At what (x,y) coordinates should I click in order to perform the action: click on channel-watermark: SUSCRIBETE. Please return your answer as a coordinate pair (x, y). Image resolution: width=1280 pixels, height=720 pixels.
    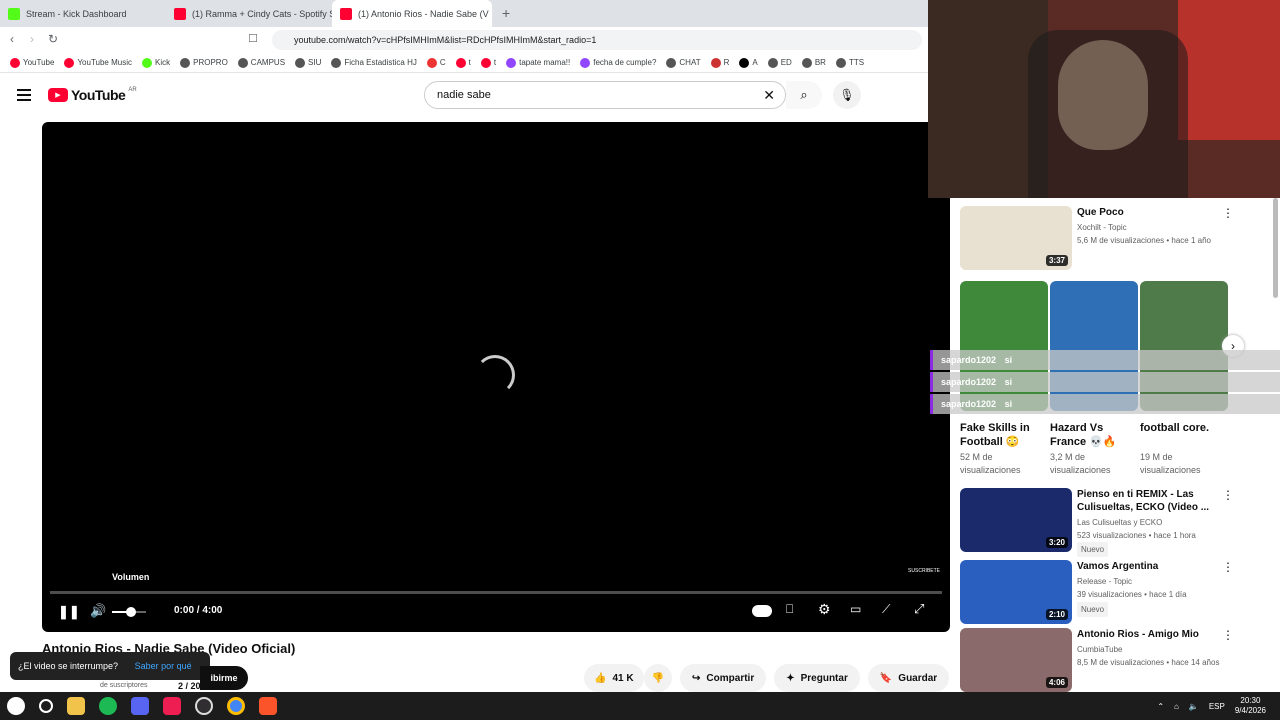
    Looking at the image, I should click on (924, 571).